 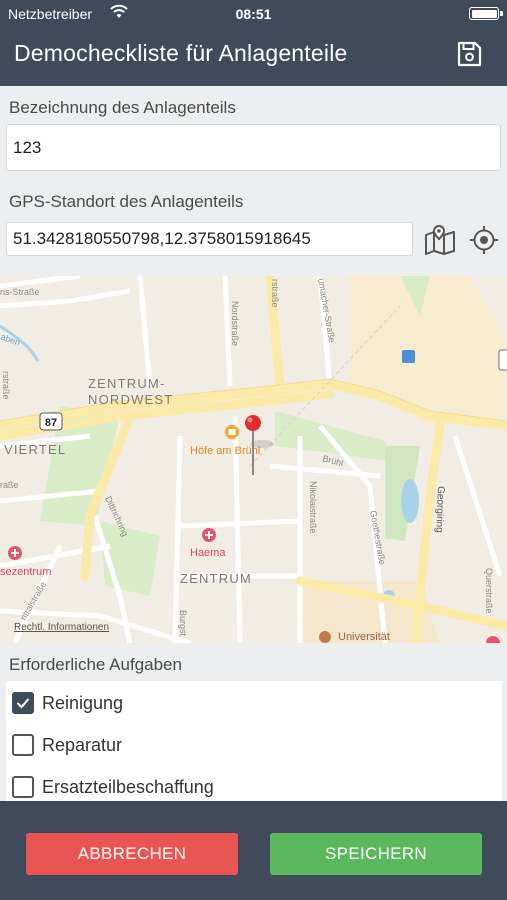 What do you see at coordinates (130, 399) in the screenshot?
I see `district-label: NORDWEST` at bounding box center [130, 399].